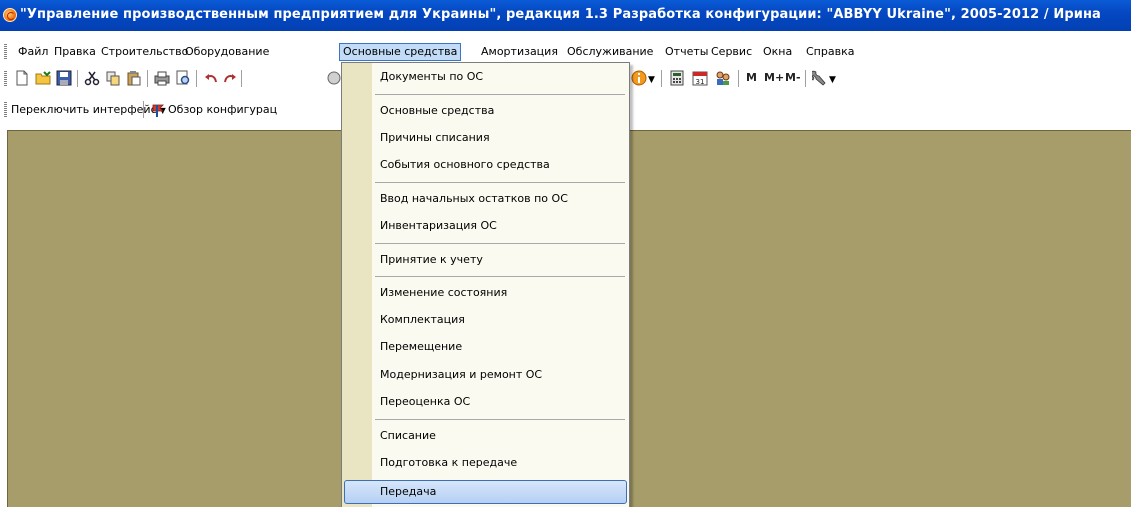 The height and width of the screenshot is (507, 1131). Describe the element at coordinates (144, 52) in the screenshot. I see `menu-construction: Строительство` at that location.